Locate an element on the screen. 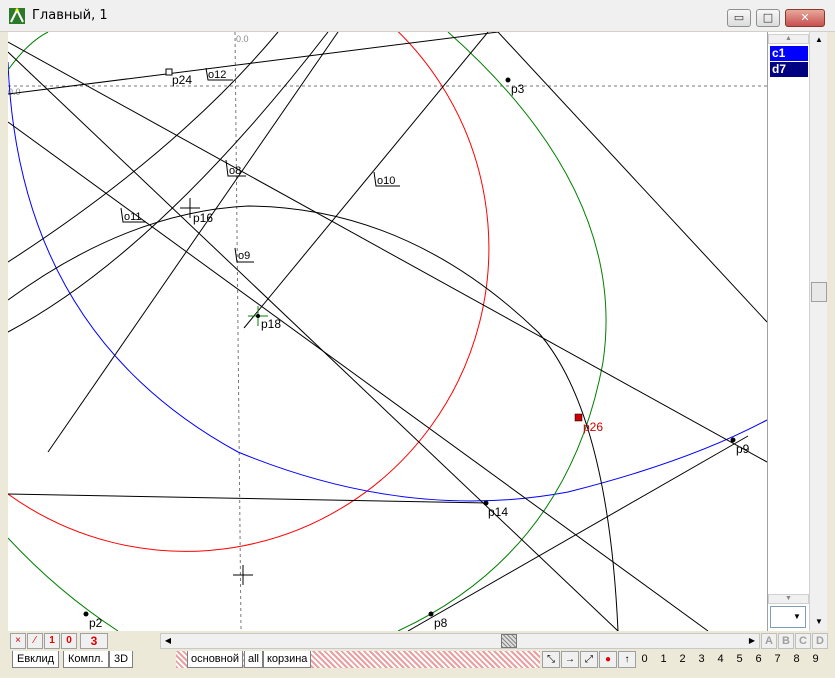 This screenshot has width=835, height=678. arrow-up-tool-button: ↑ is located at coordinates (627, 659).